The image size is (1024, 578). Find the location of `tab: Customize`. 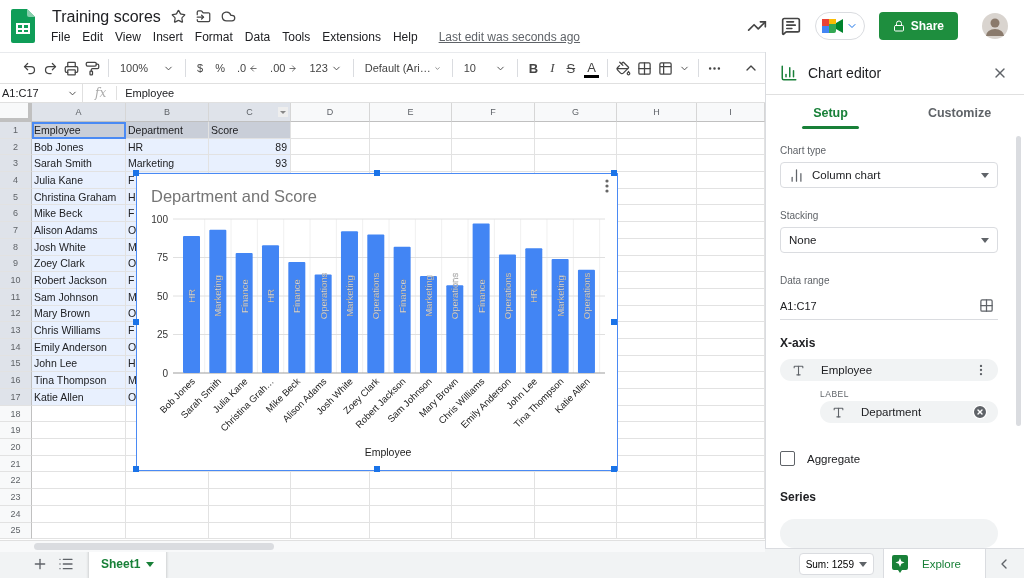

tab: Customize is located at coordinates (959, 113).